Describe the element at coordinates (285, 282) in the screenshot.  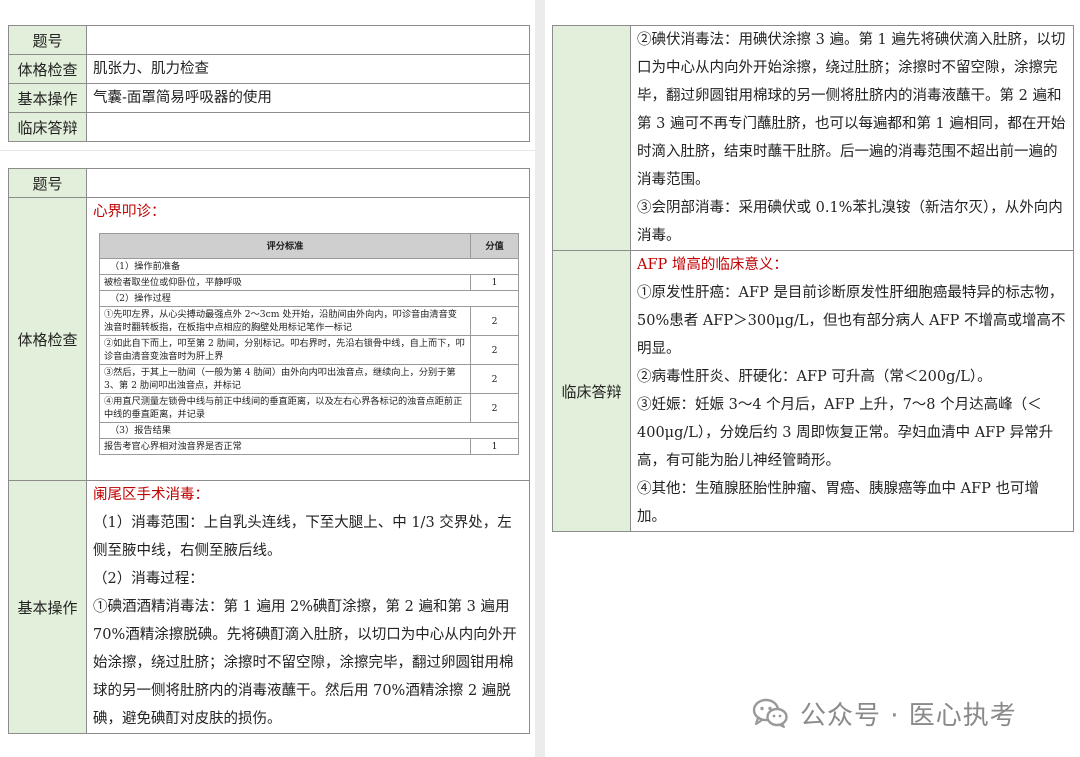
I see `score-item: 被检者取坐位或仰卧位，平静呼吸` at that location.